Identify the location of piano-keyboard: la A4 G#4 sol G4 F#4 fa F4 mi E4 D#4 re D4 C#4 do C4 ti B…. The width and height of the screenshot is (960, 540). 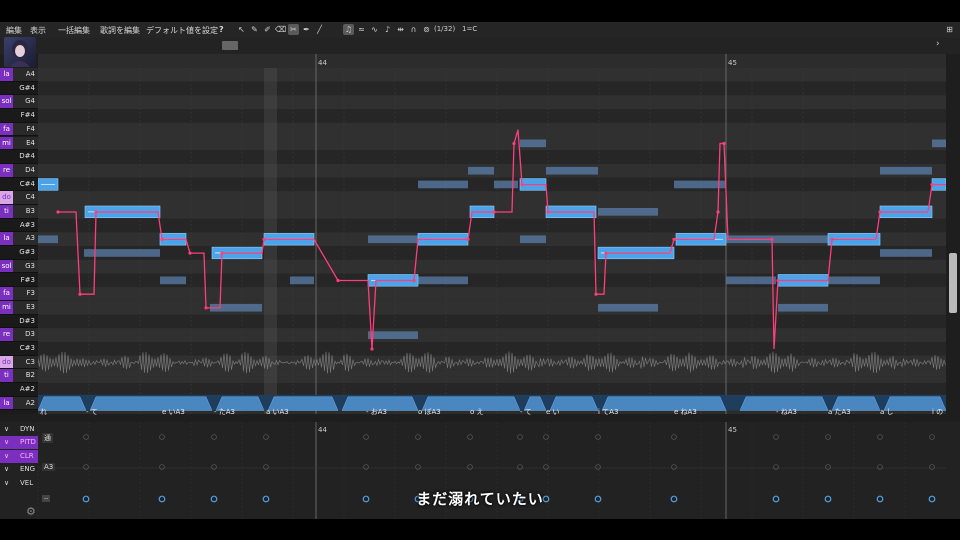
(19, 241).